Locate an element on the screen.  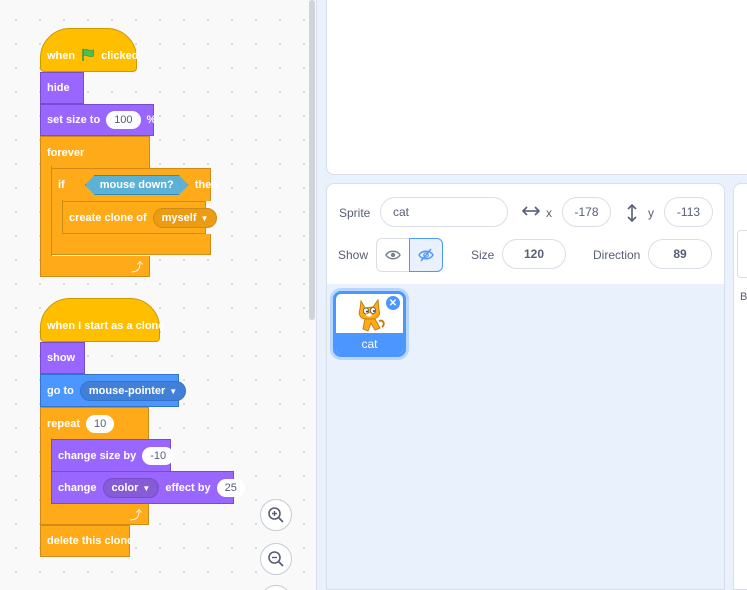
clone-target-dropdown: myself ▼ is located at coordinates (185, 217).